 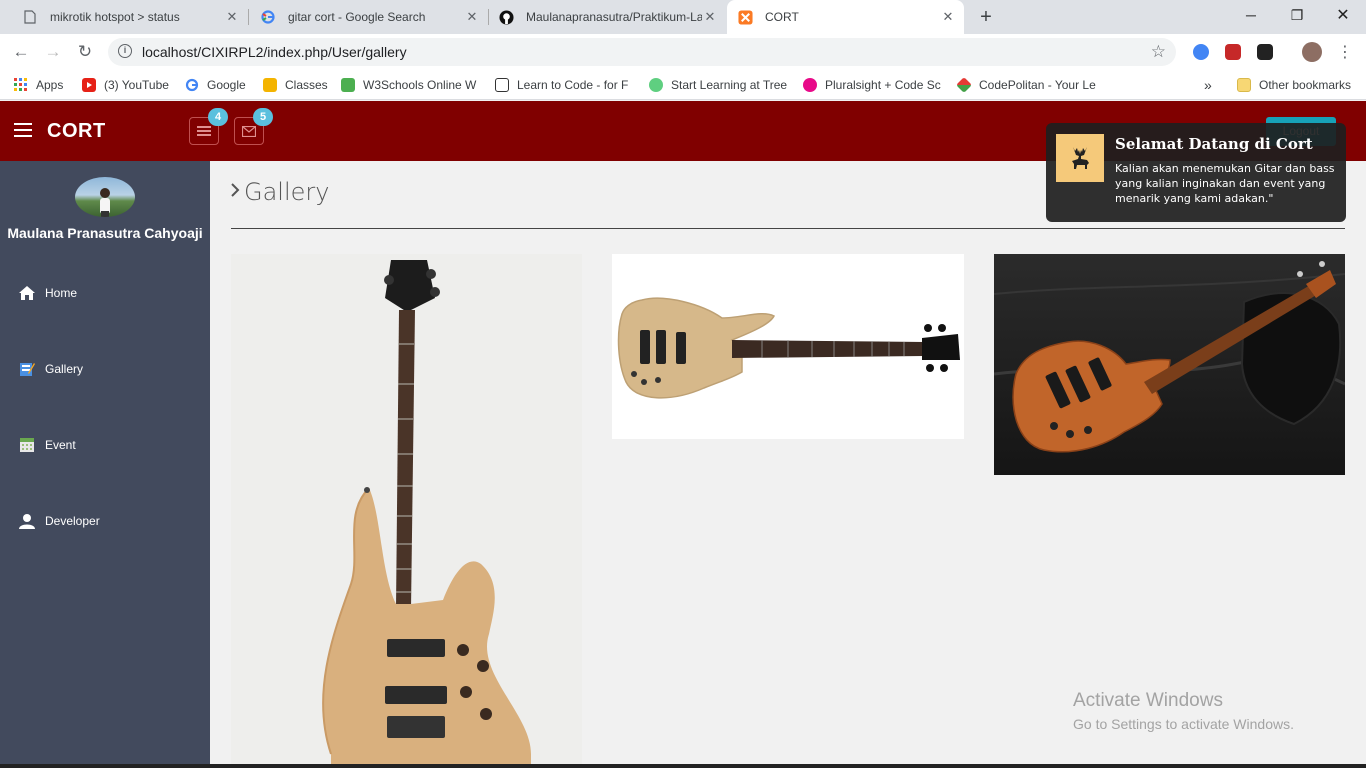 I want to click on profile-avatar, so click(x=1312, y=52).